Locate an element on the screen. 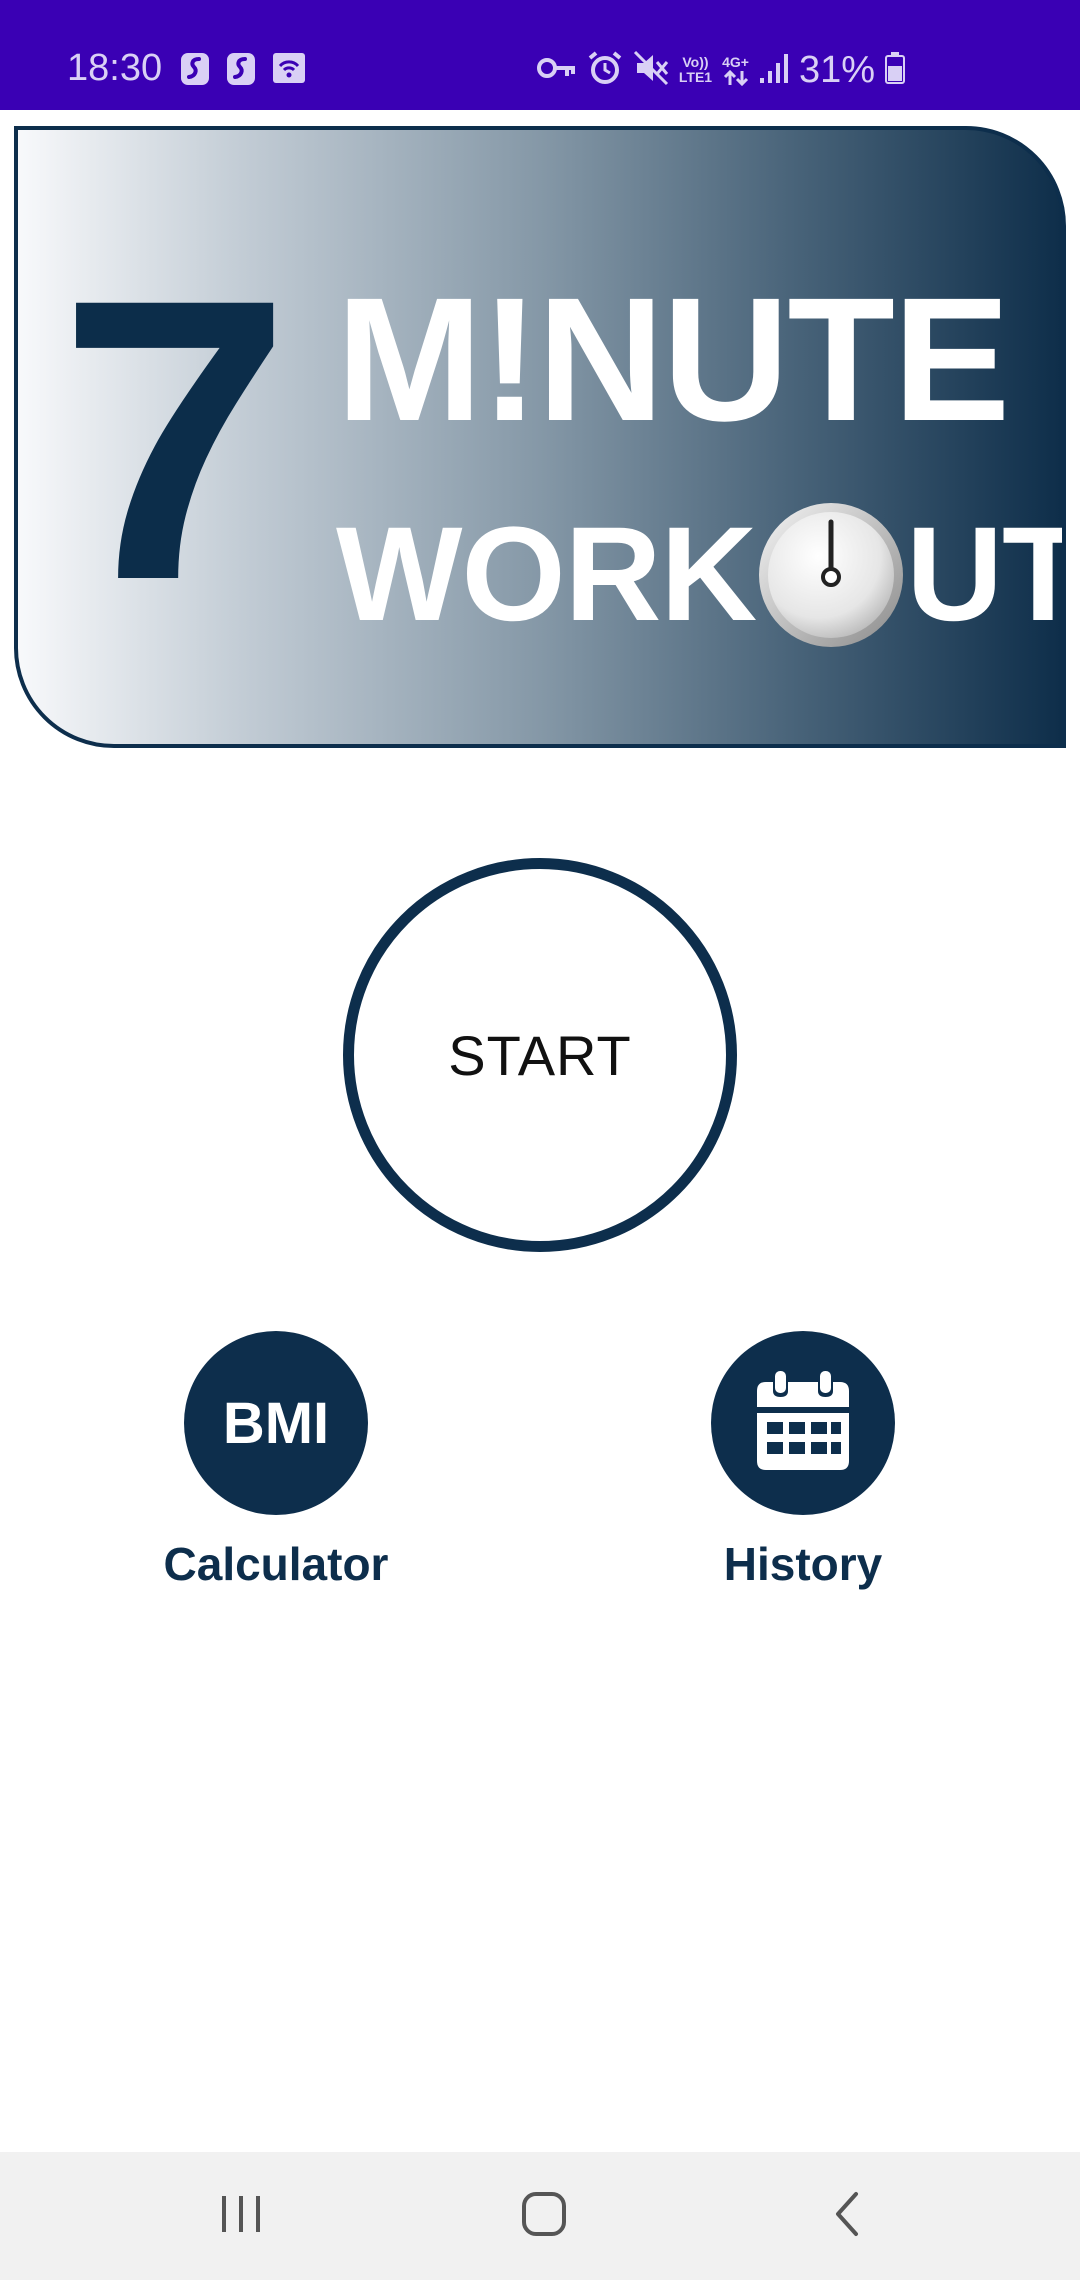 The width and height of the screenshot is (1080, 2280). start-button: START is located at coordinates (540, 1055).